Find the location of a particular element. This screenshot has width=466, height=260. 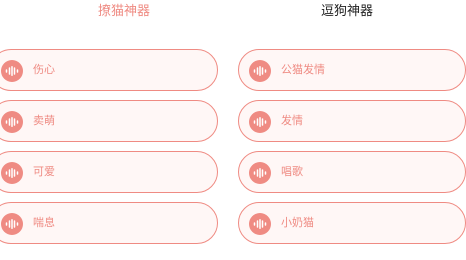

sound-label: 伤心 is located at coordinates (44, 69).